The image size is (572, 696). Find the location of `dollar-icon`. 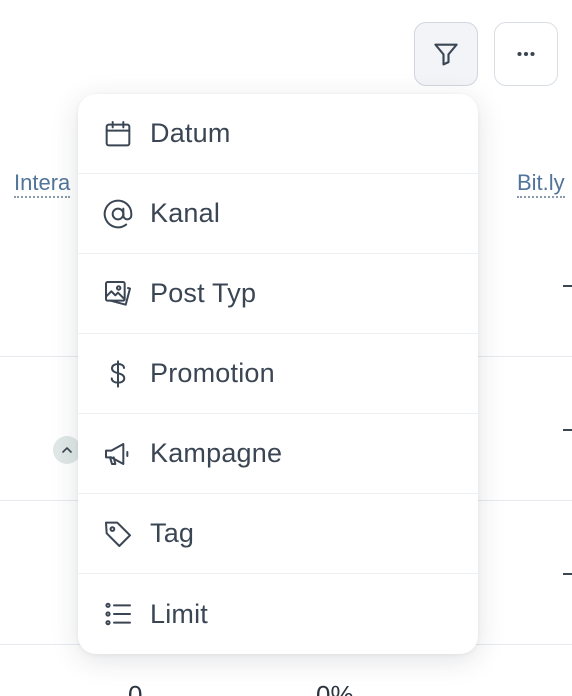

dollar-icon is located at coordinates (118, 374).